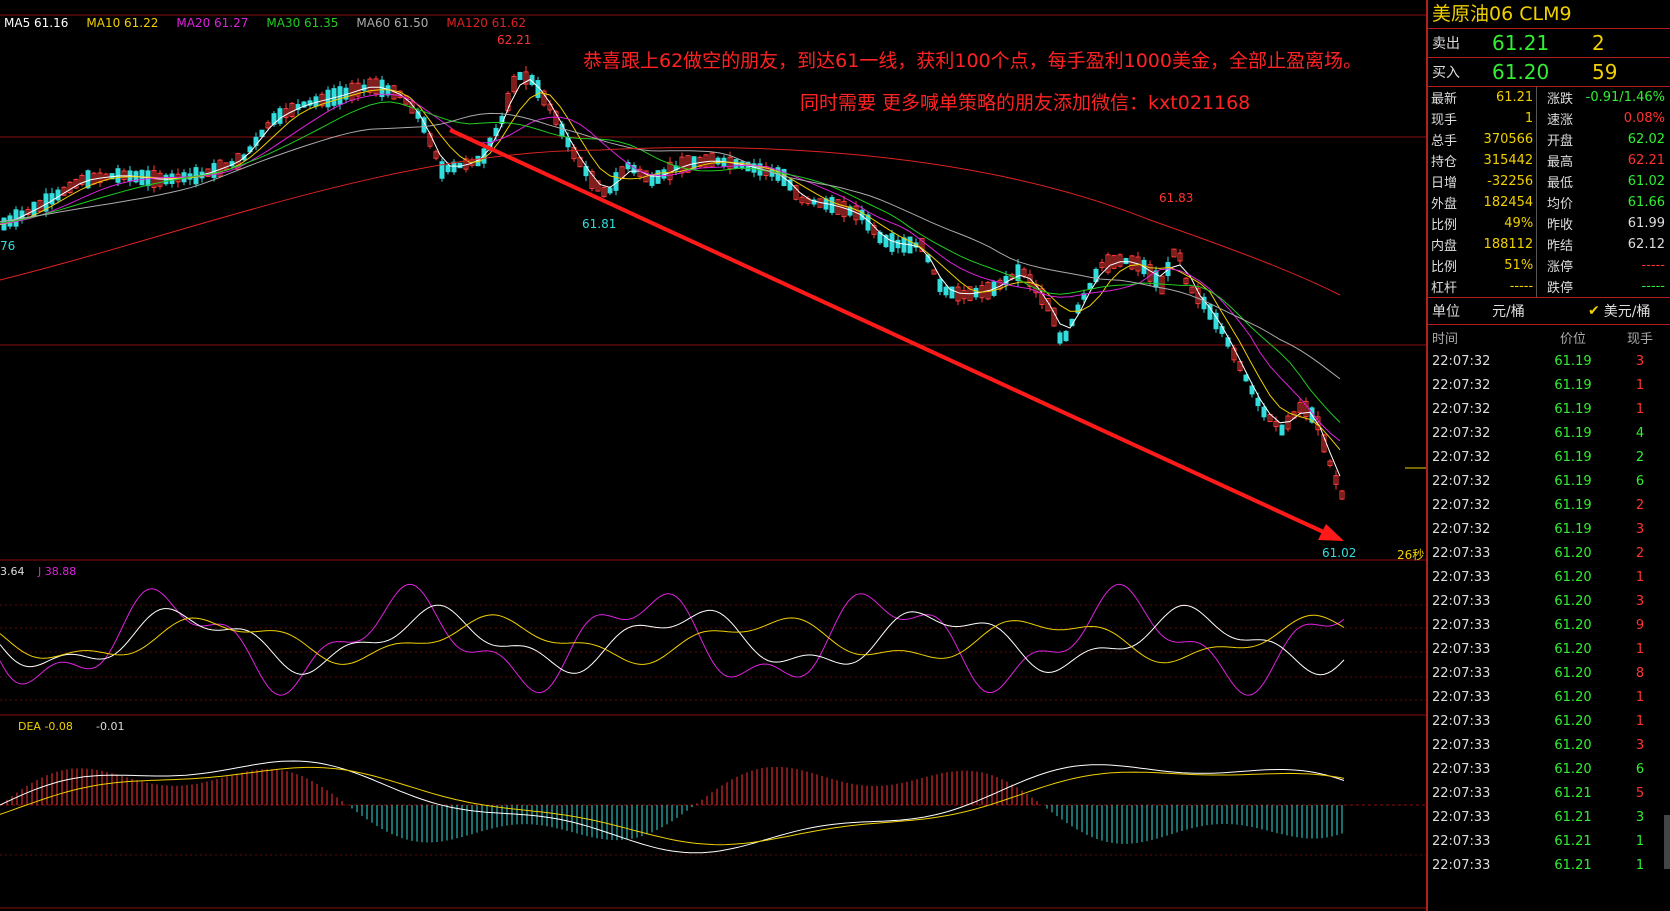  What do you see at coordinates (1549, 817) in the screenshot?
I see `tick-row: 22:07:33 61.21 3` at bounding box center [1549, 817].